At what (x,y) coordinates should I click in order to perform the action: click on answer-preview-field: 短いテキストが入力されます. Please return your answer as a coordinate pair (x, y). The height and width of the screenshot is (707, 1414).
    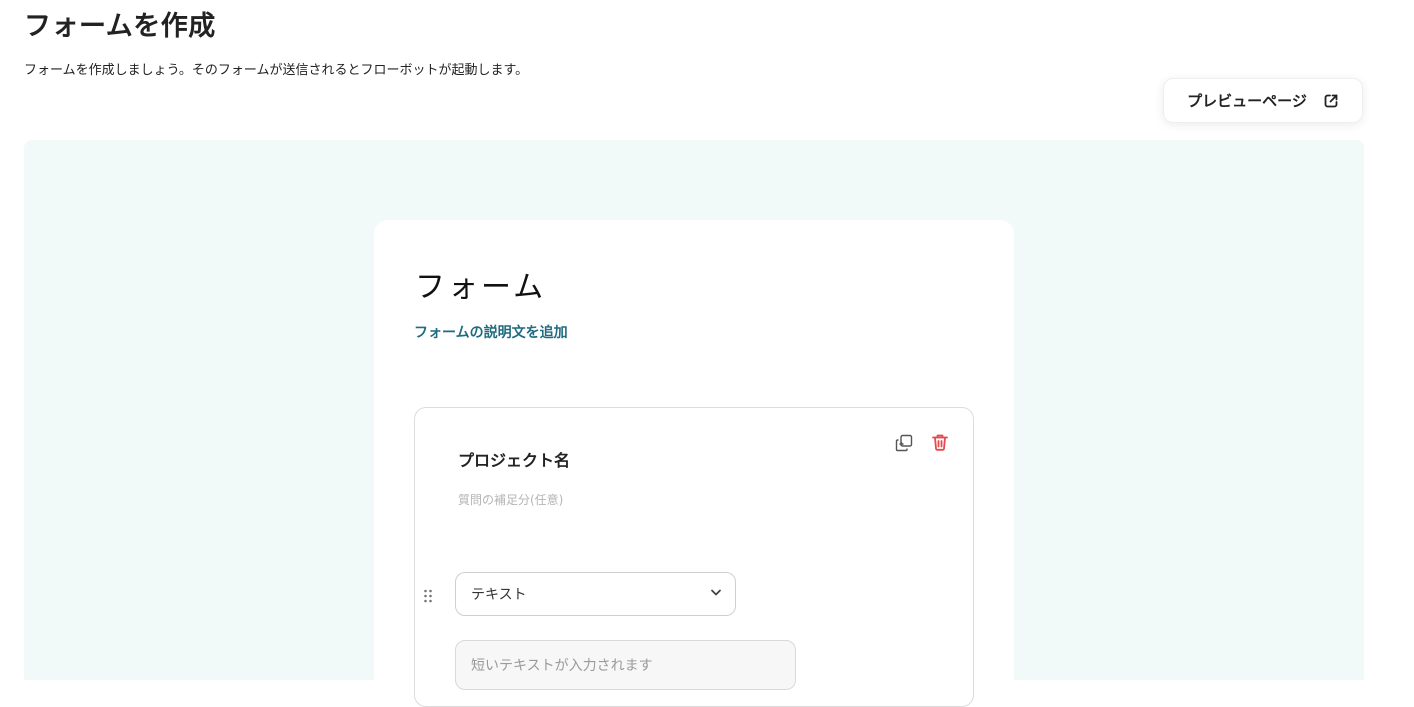
    Looking at the image, I should click on (625, 665).